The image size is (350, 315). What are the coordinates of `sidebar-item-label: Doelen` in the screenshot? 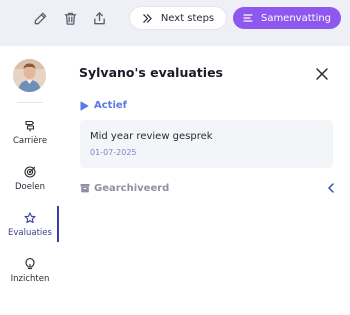 It's located at (30, 187).